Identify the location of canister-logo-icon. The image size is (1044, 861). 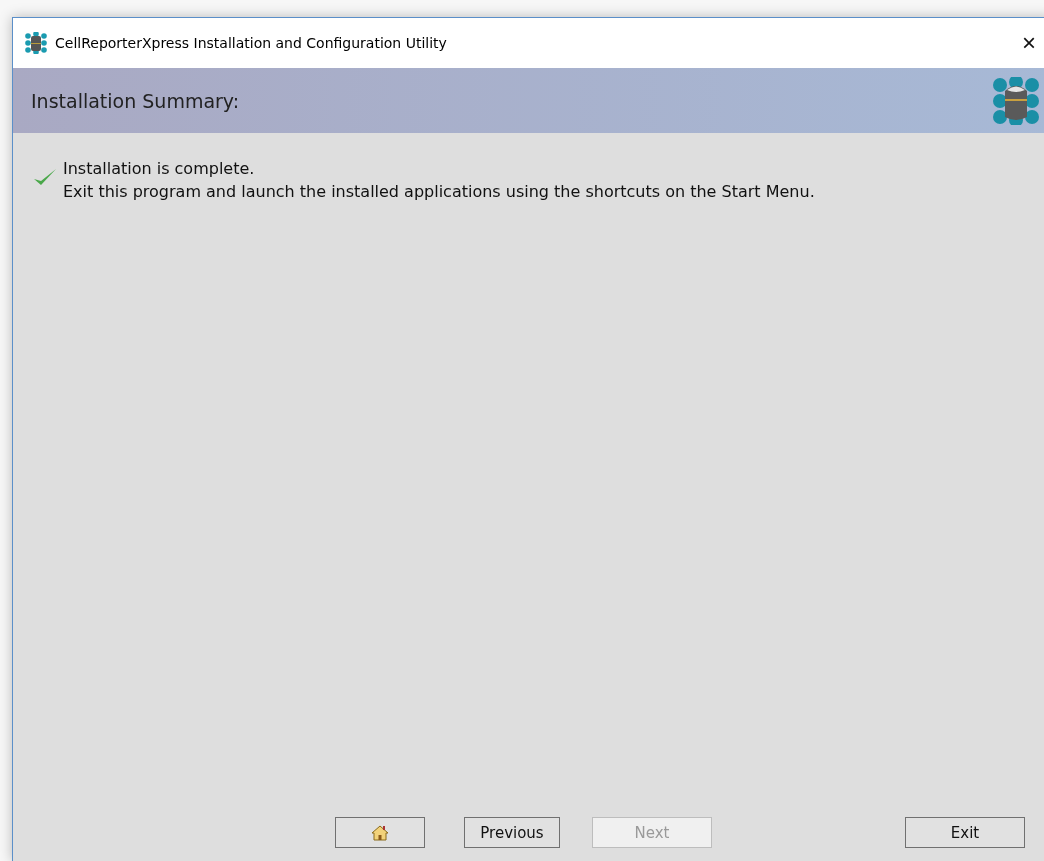
(1016, 100).